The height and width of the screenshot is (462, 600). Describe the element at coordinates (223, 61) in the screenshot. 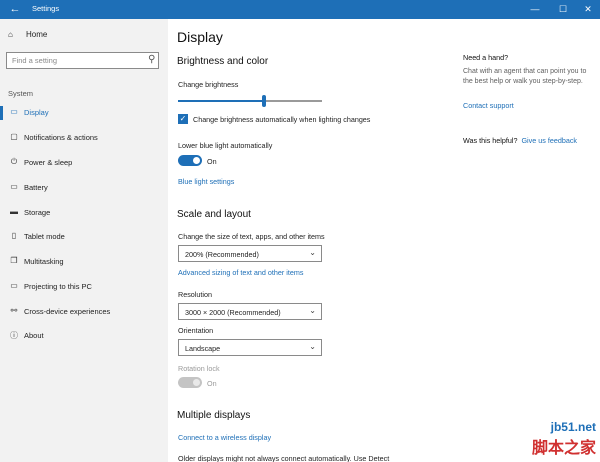

I see `section-brightness-heading: Brightness and color` at that location.